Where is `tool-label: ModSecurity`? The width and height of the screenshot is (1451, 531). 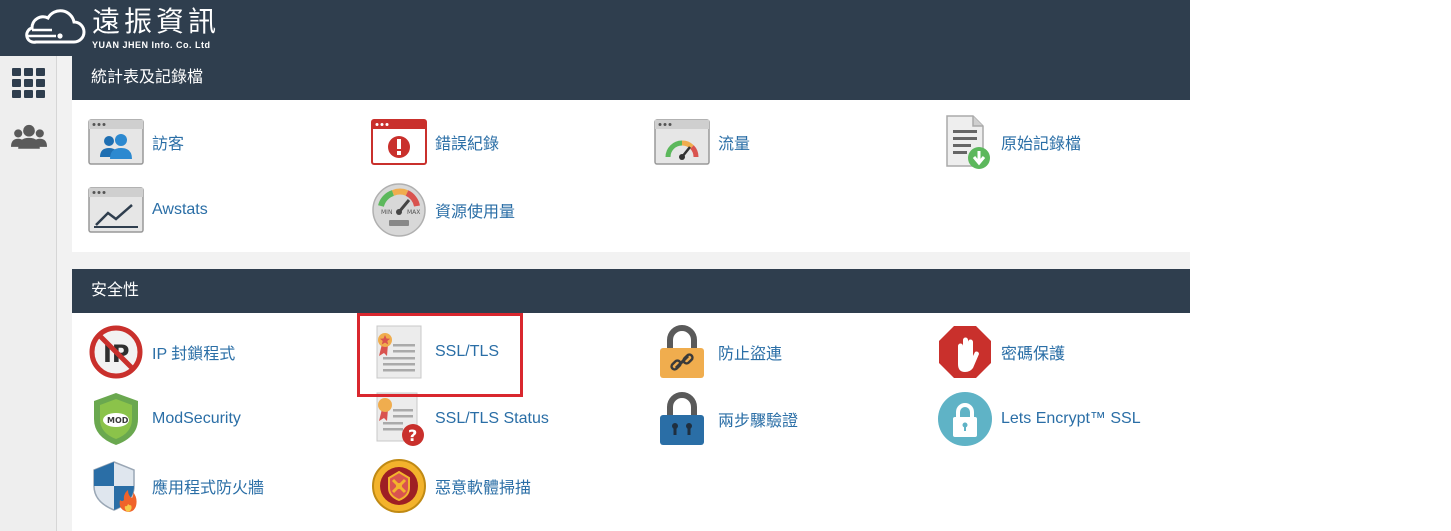 tool-label: ModSecurity is located at coordinates (196, 418).